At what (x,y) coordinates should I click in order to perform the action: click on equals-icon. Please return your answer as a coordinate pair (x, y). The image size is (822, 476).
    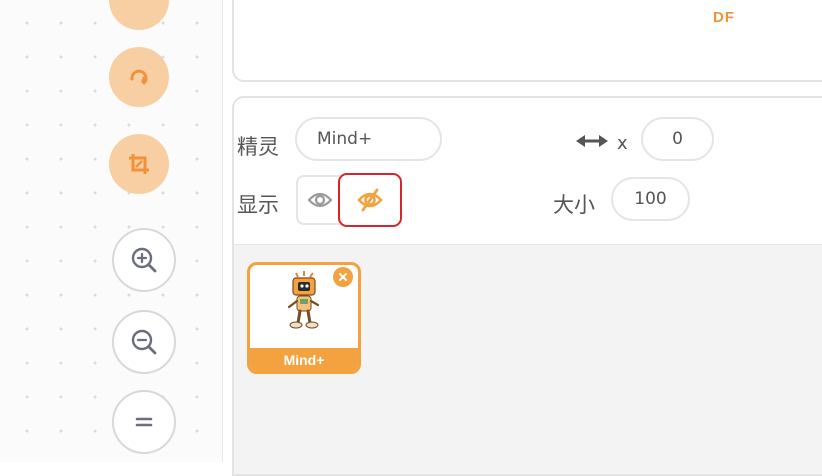
    Looking at the image, I should click on (144, 422).